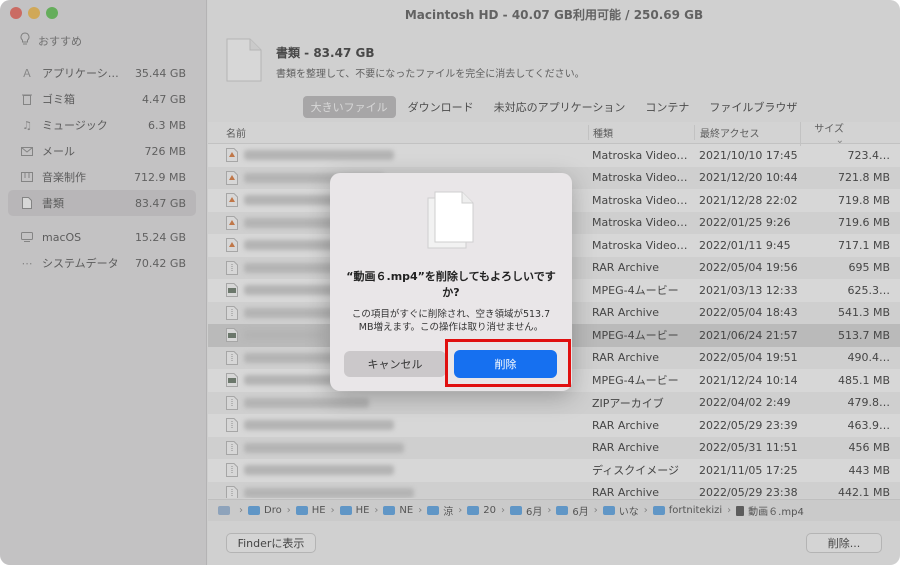  Describe the element at coordinates (451, 220) in the screenshot. I see `documents-icon` at that location.